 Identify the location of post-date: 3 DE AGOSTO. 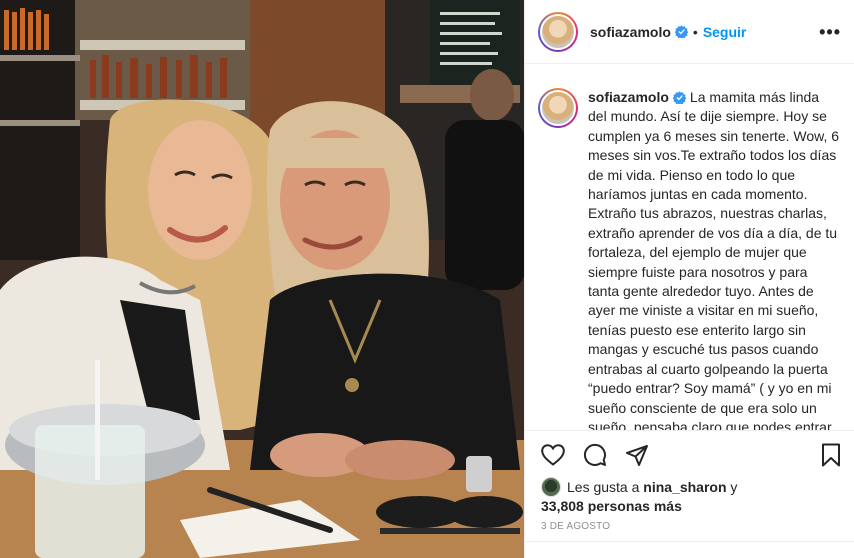
(575, 526).